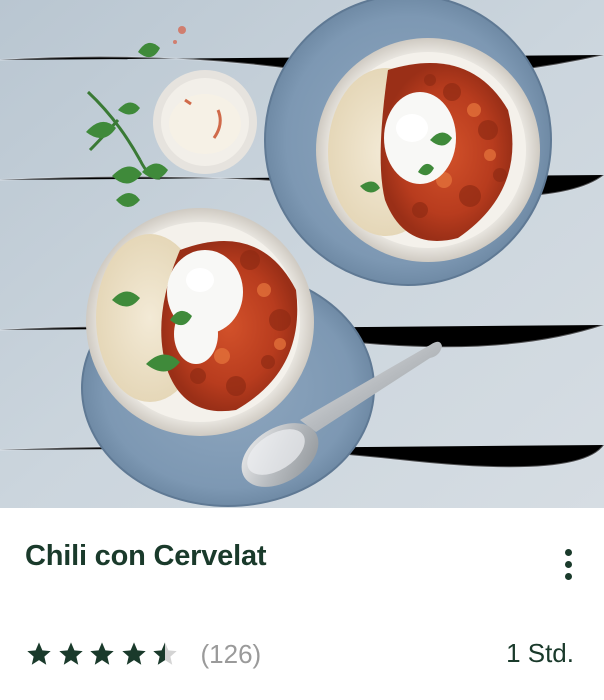 This screenshot has height=700, width=604. I want to click on rating-count: (126), so click(231, 653).